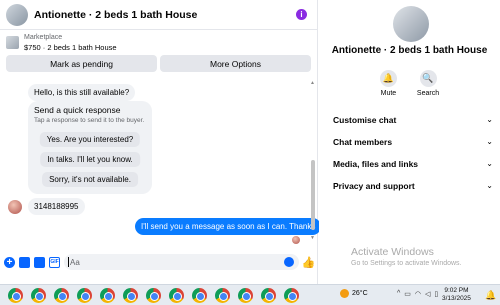  I want to click on more-options-button: More Options, so click(235, 63).